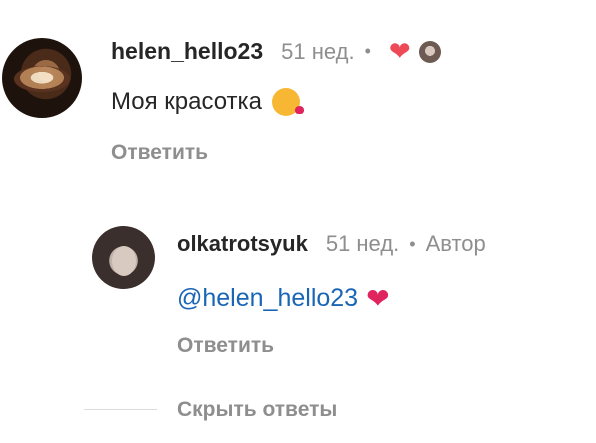 The image size is (596, 443). I want to click on divider-line, so click(120, 409).